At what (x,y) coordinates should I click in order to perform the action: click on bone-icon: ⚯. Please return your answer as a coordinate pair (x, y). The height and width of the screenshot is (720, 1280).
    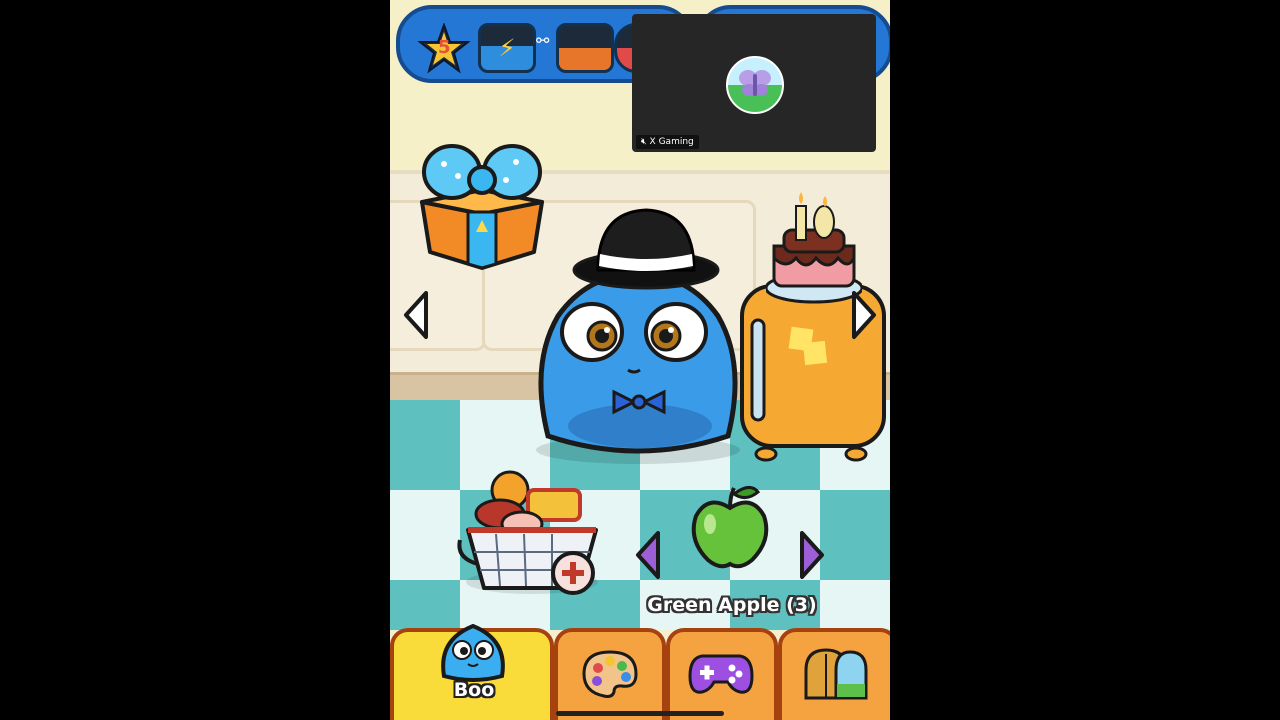
    Looking at the image, I should click on (543, 40).